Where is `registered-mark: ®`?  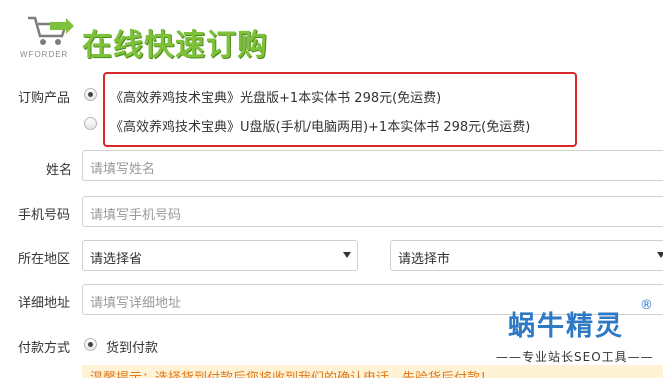
registered-mark: ® is located at coordinates (646, 305).